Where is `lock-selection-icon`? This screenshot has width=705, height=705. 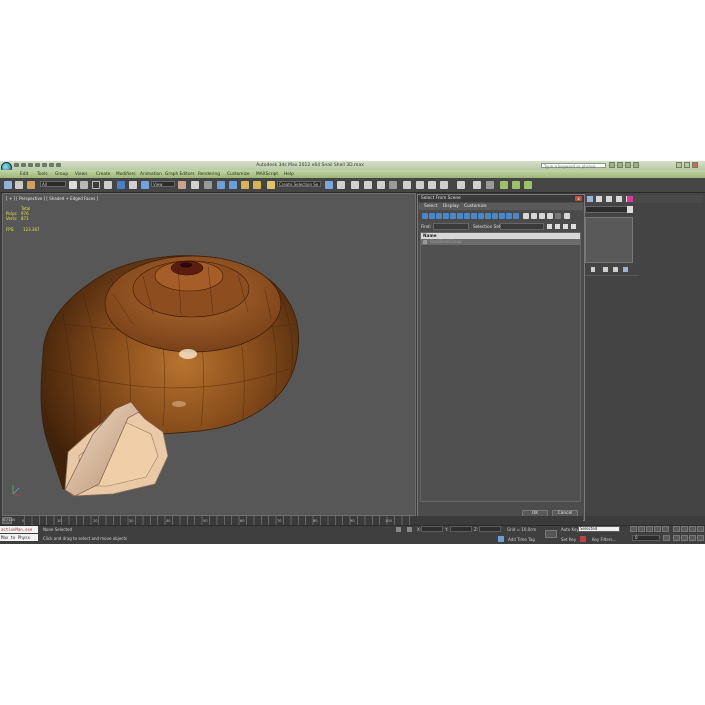 lock-selection-icon is located at coordinates (398, 529).